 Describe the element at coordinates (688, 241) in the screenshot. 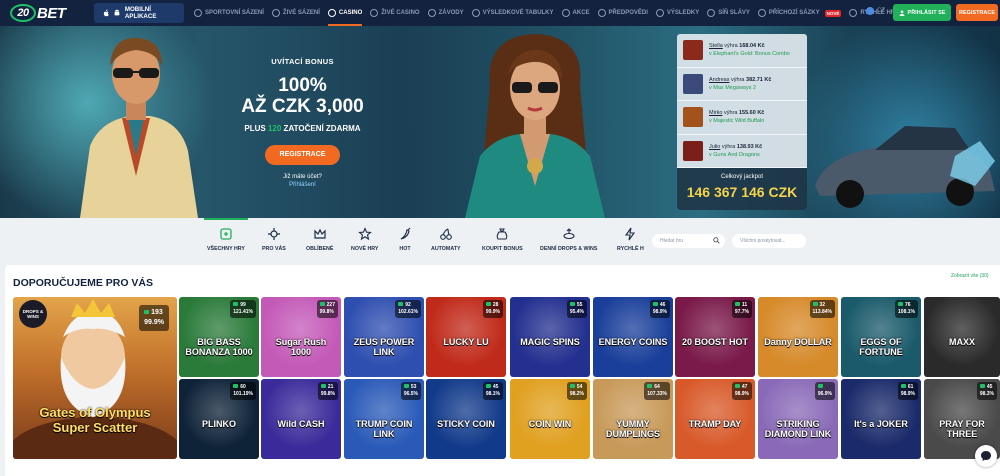

I see `search-input: Hledat hru` at that location.